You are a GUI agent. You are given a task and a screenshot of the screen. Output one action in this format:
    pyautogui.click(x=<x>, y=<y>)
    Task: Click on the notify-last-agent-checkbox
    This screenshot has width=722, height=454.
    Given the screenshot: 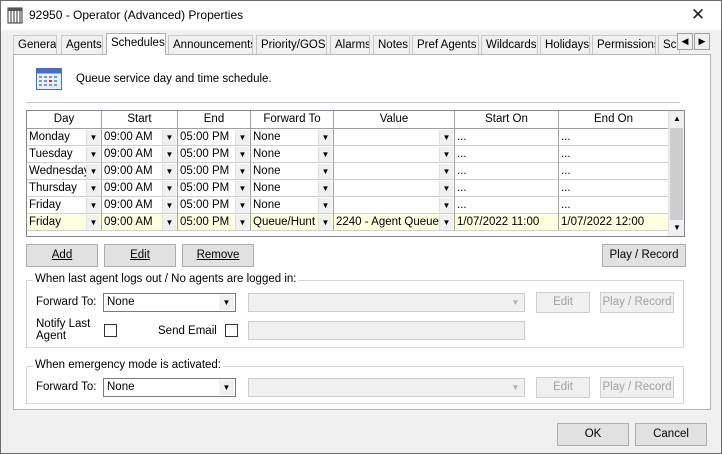 What is the action you would take?
    pyautogui.click(x=110, y=330)
    